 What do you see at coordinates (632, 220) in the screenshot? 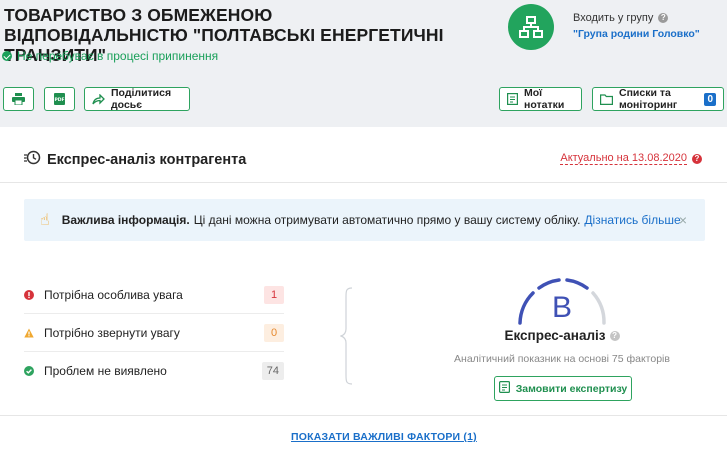
I see `learn-more-link: Дізнатись більше` at bounding box center [632, 220].